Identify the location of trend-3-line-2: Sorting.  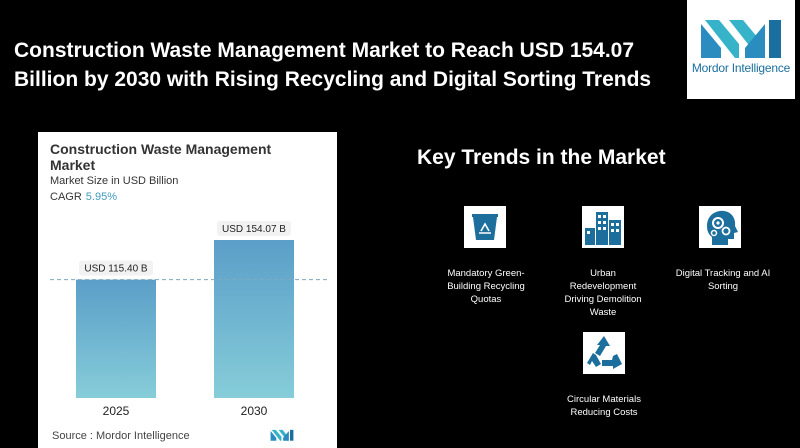
(723, 286).